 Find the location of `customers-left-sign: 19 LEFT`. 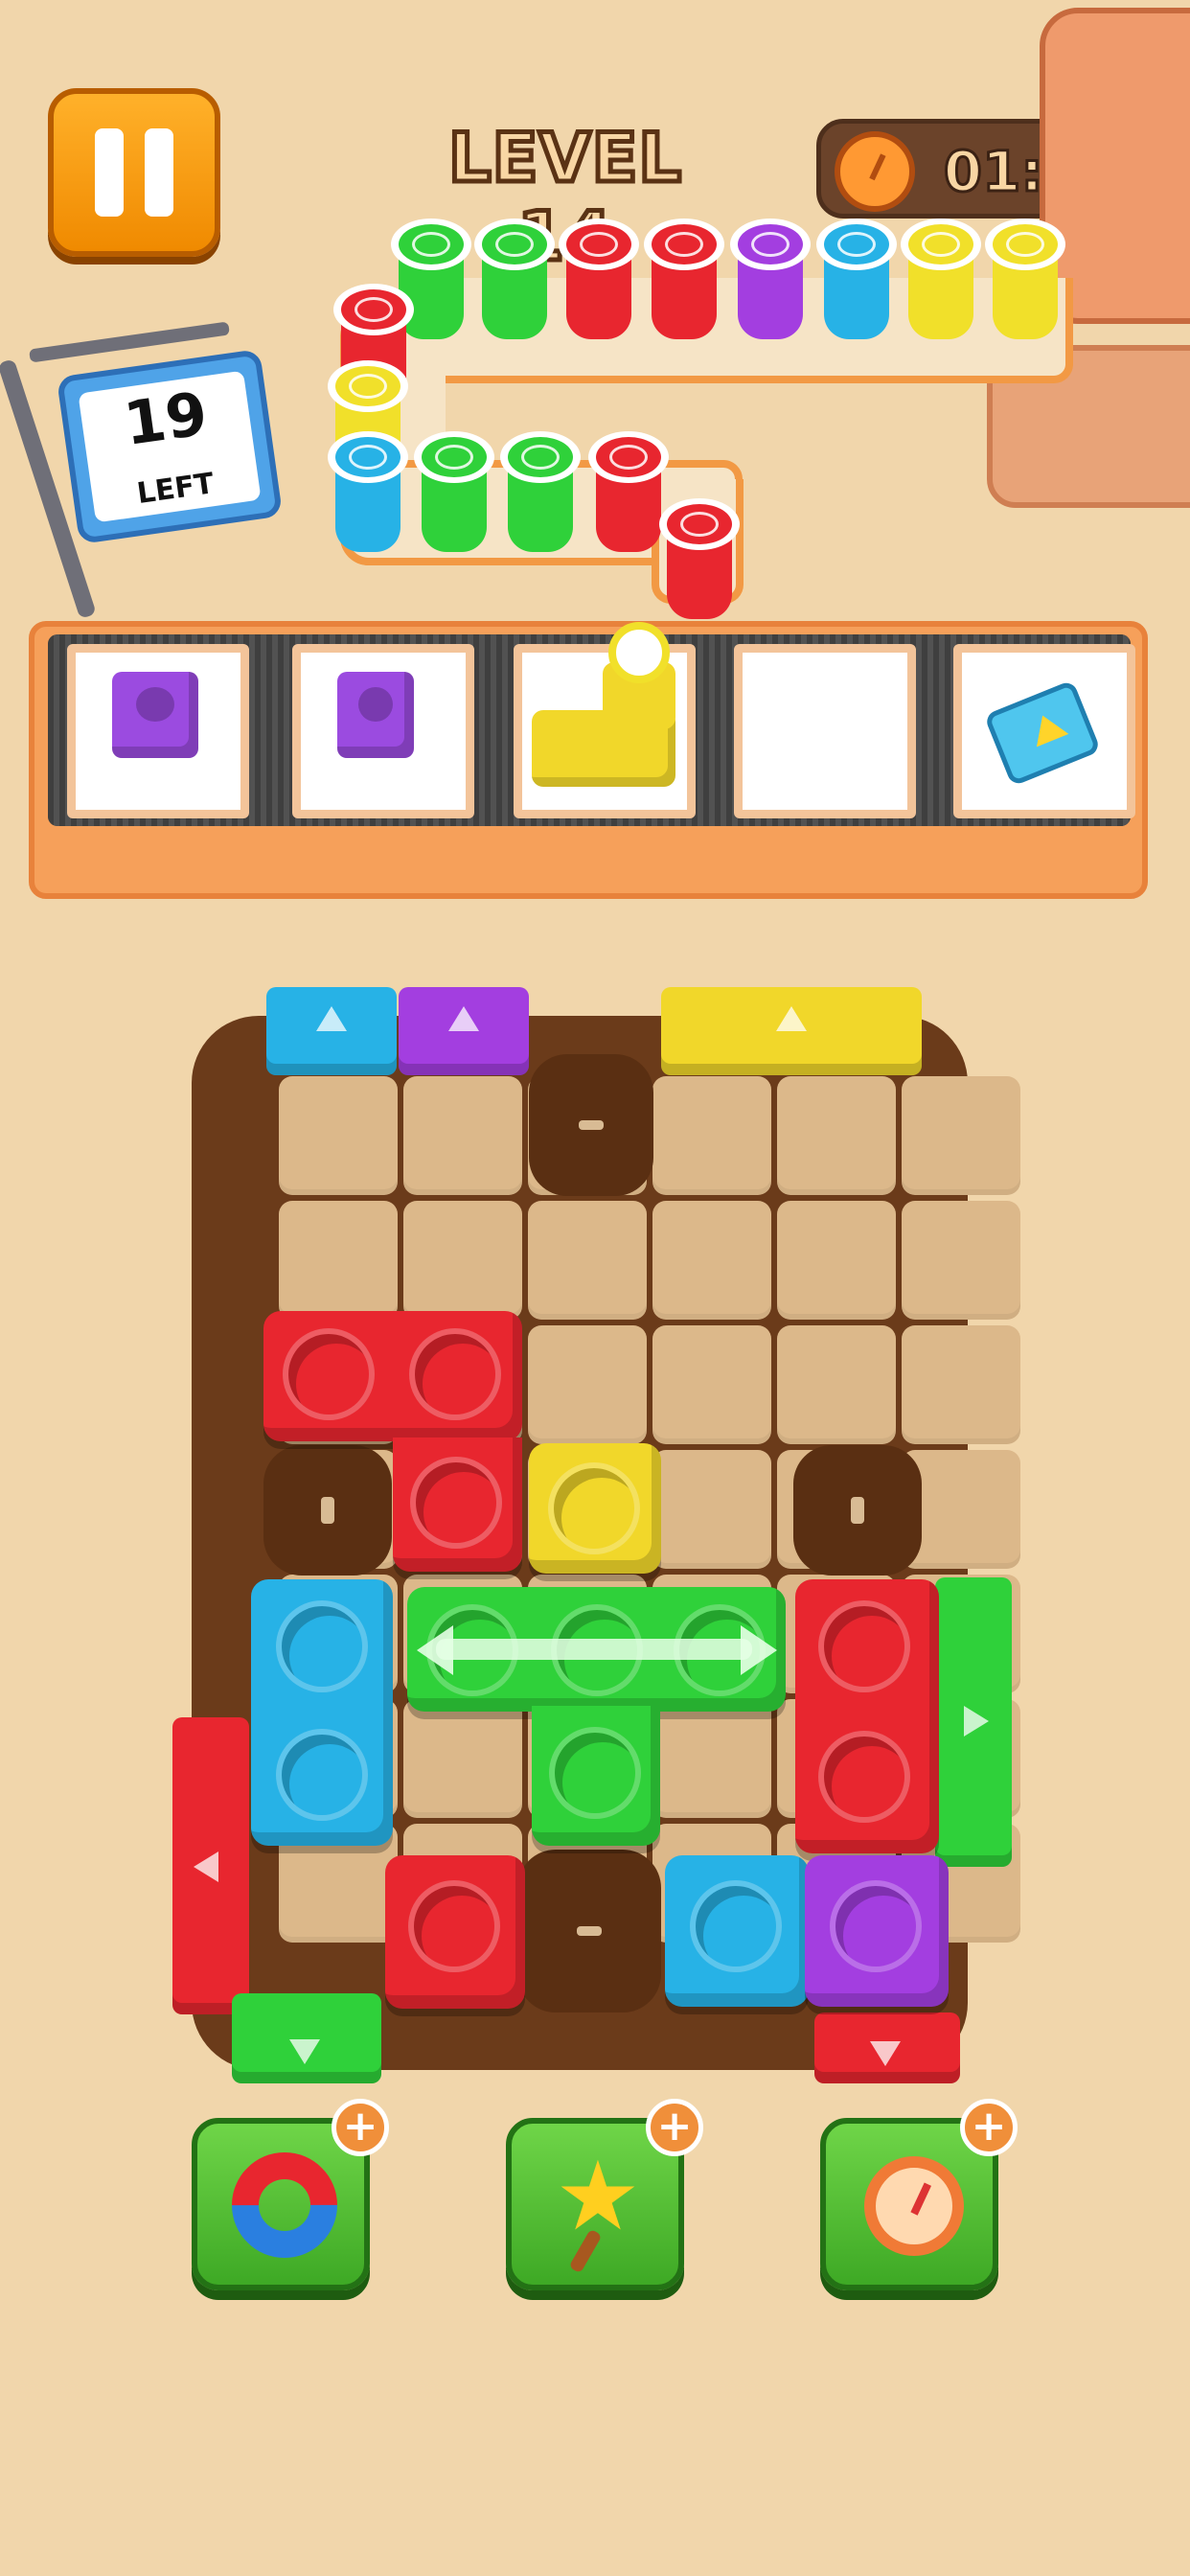

customers-left-sign: 19 LEFT is located at coordinates (170, 446).